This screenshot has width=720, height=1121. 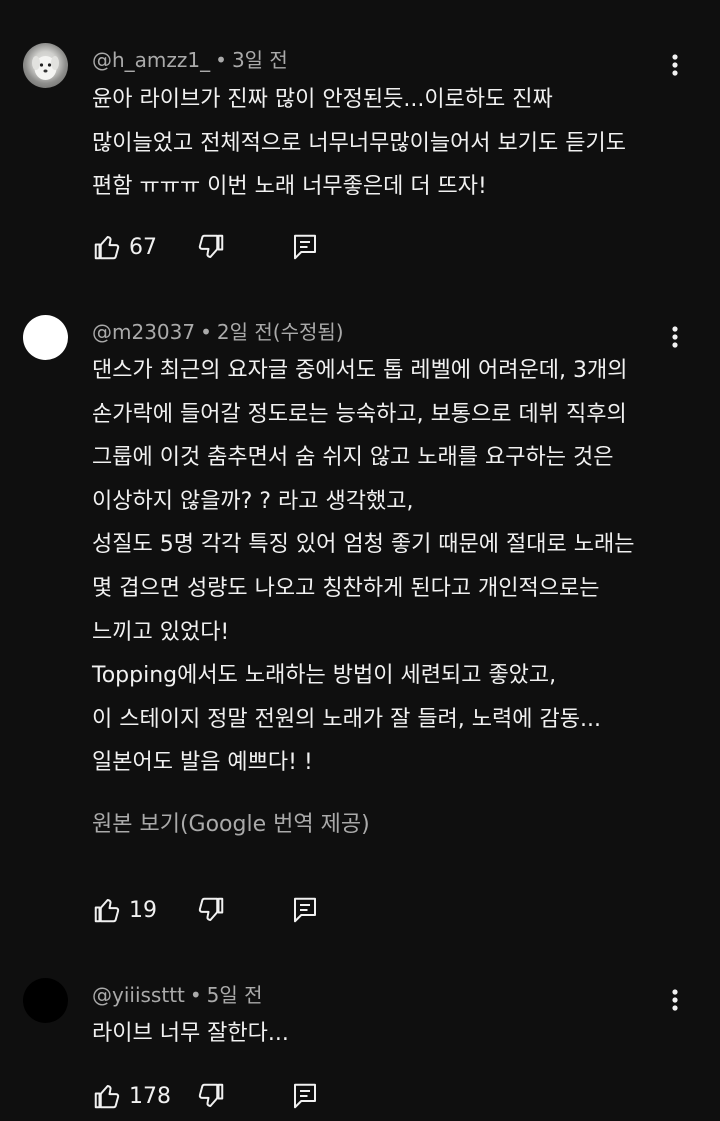 I want to click on comment-time: 2일 전(수정됨), so click(x=280, y=332).